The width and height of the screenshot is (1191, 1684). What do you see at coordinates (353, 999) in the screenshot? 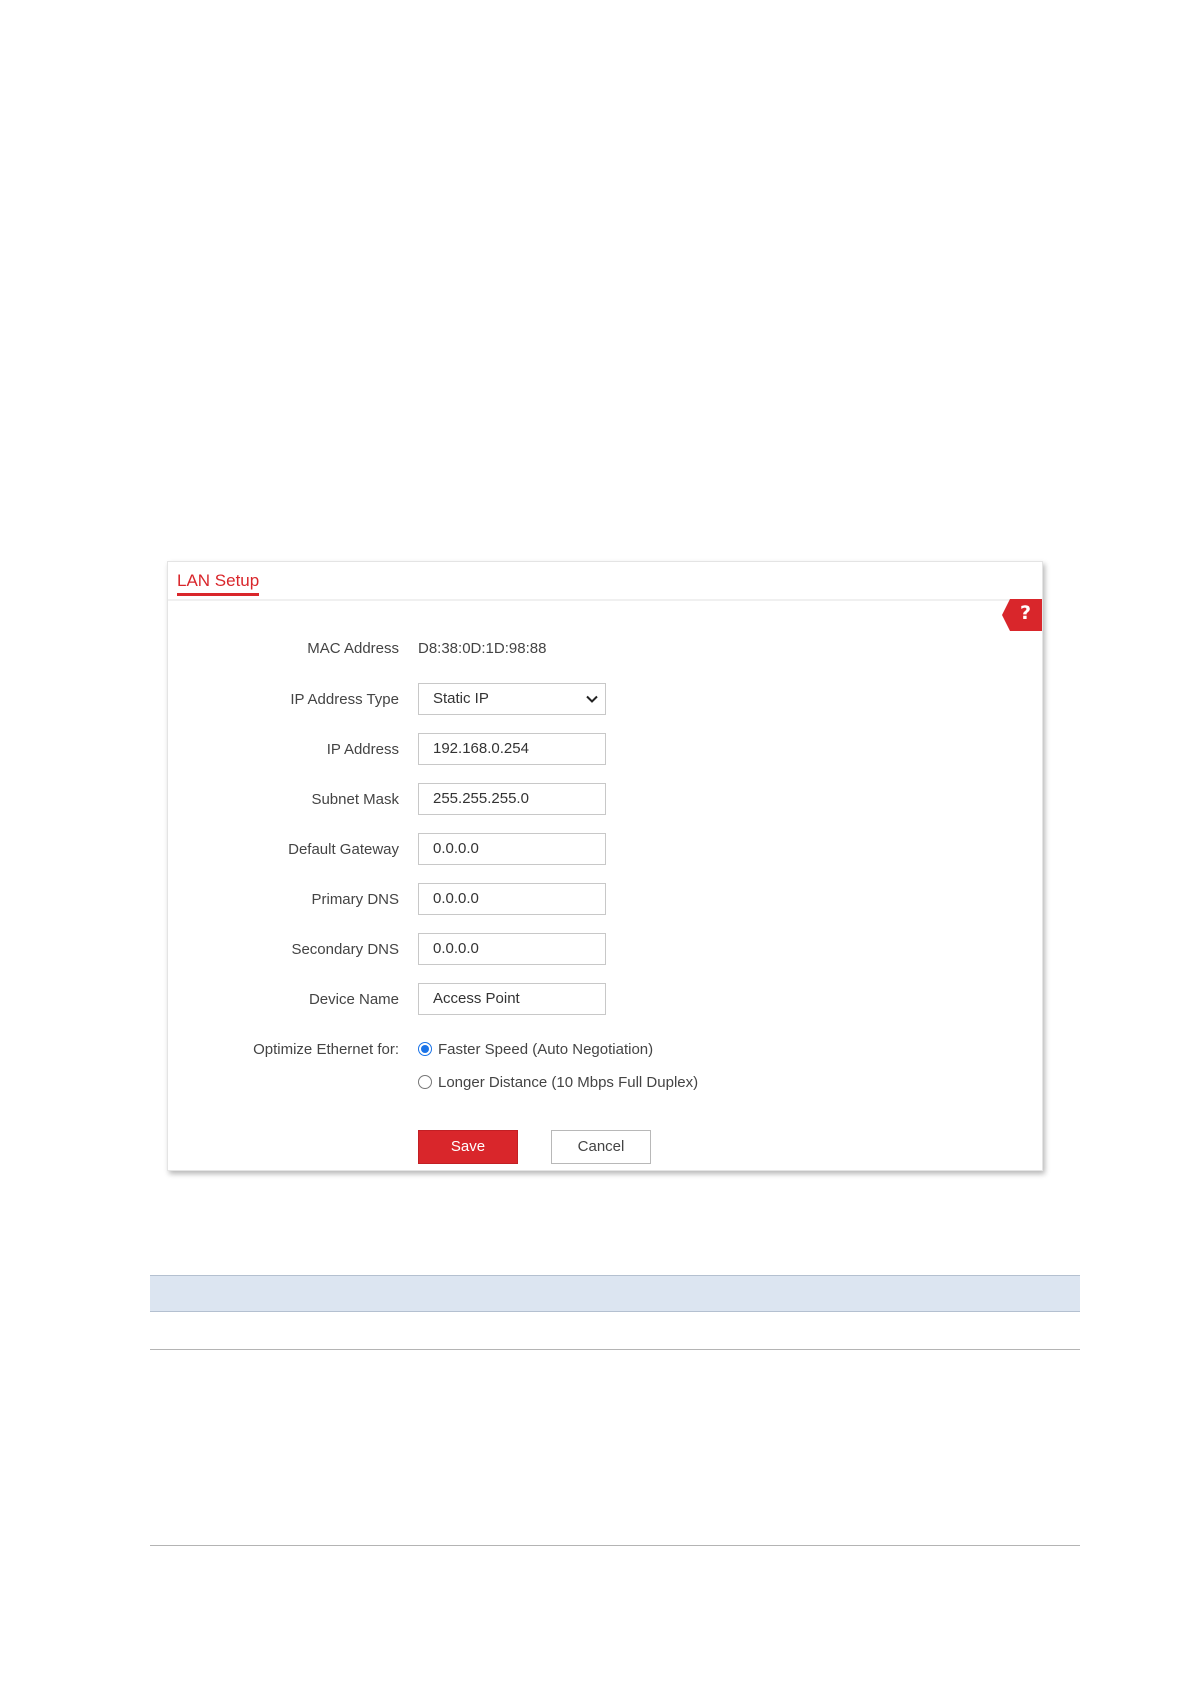
I see `device-name-label: Device Name` at bounding box center [353, 999].